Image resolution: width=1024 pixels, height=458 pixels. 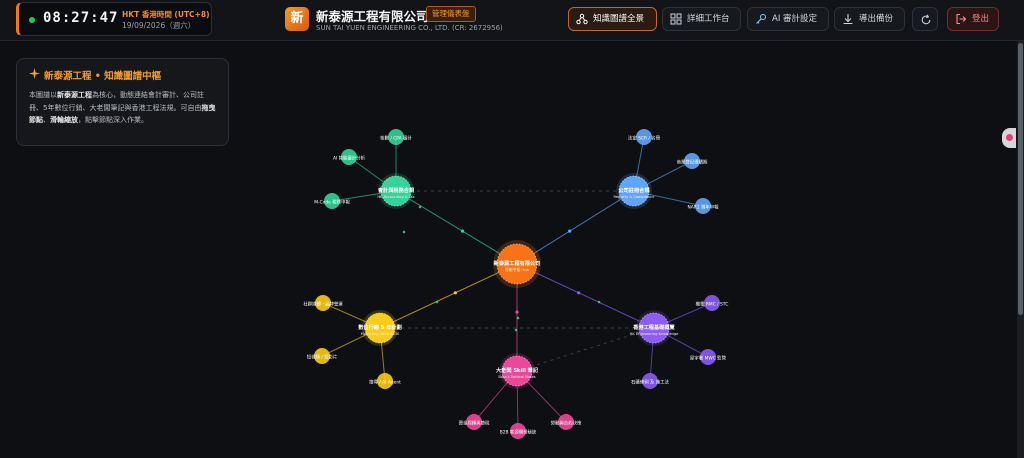 I want to click on category-node-label: 數位行銷 5 年計劃, so click(x=380, y=327).